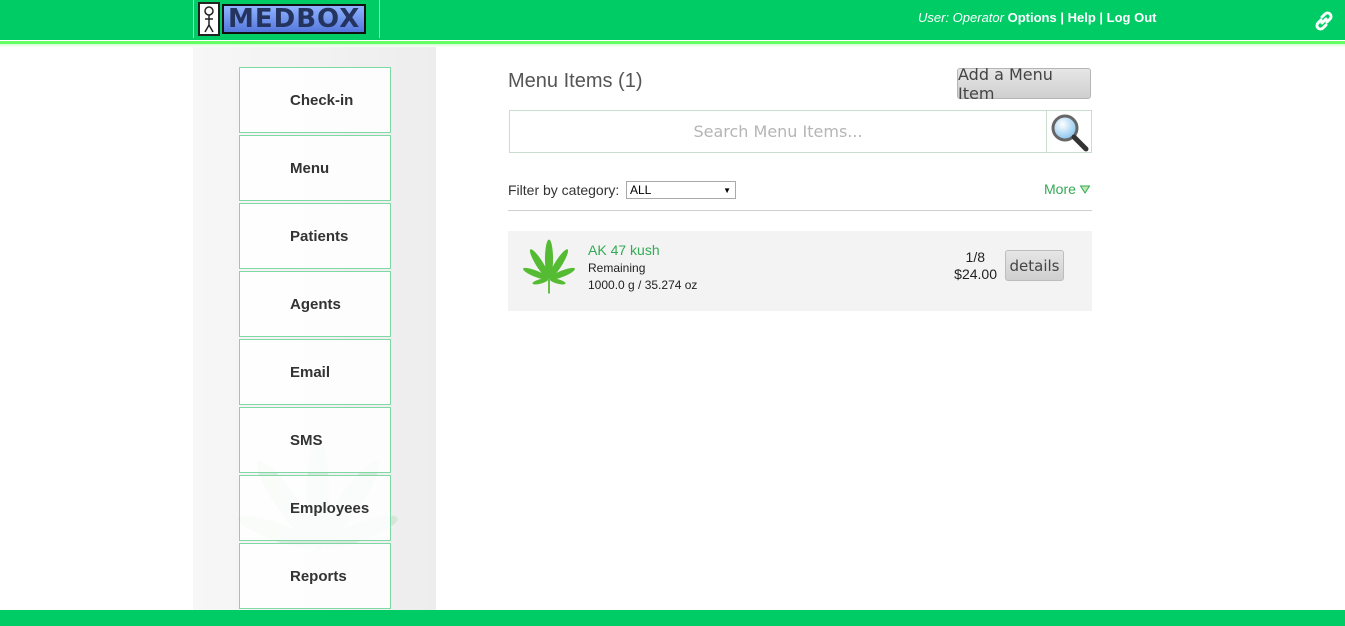  What do you see at coordinates (1132, 17) in the screenshot?
I see `logout-link: Log Out` at bounding box center [1132, 17].